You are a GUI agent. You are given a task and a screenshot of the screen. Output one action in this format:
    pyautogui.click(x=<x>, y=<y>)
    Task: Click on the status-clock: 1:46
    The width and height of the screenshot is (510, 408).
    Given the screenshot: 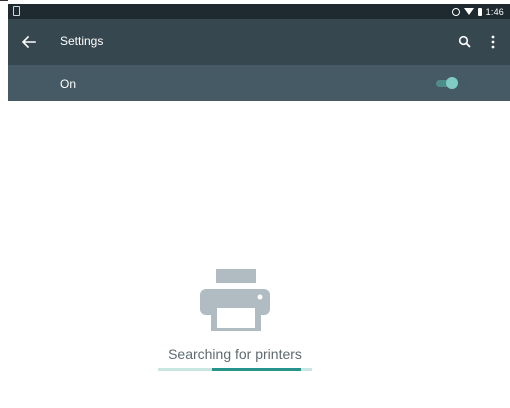 What is the action you would take?
    pyautogui.click(x=494, y=11)
    